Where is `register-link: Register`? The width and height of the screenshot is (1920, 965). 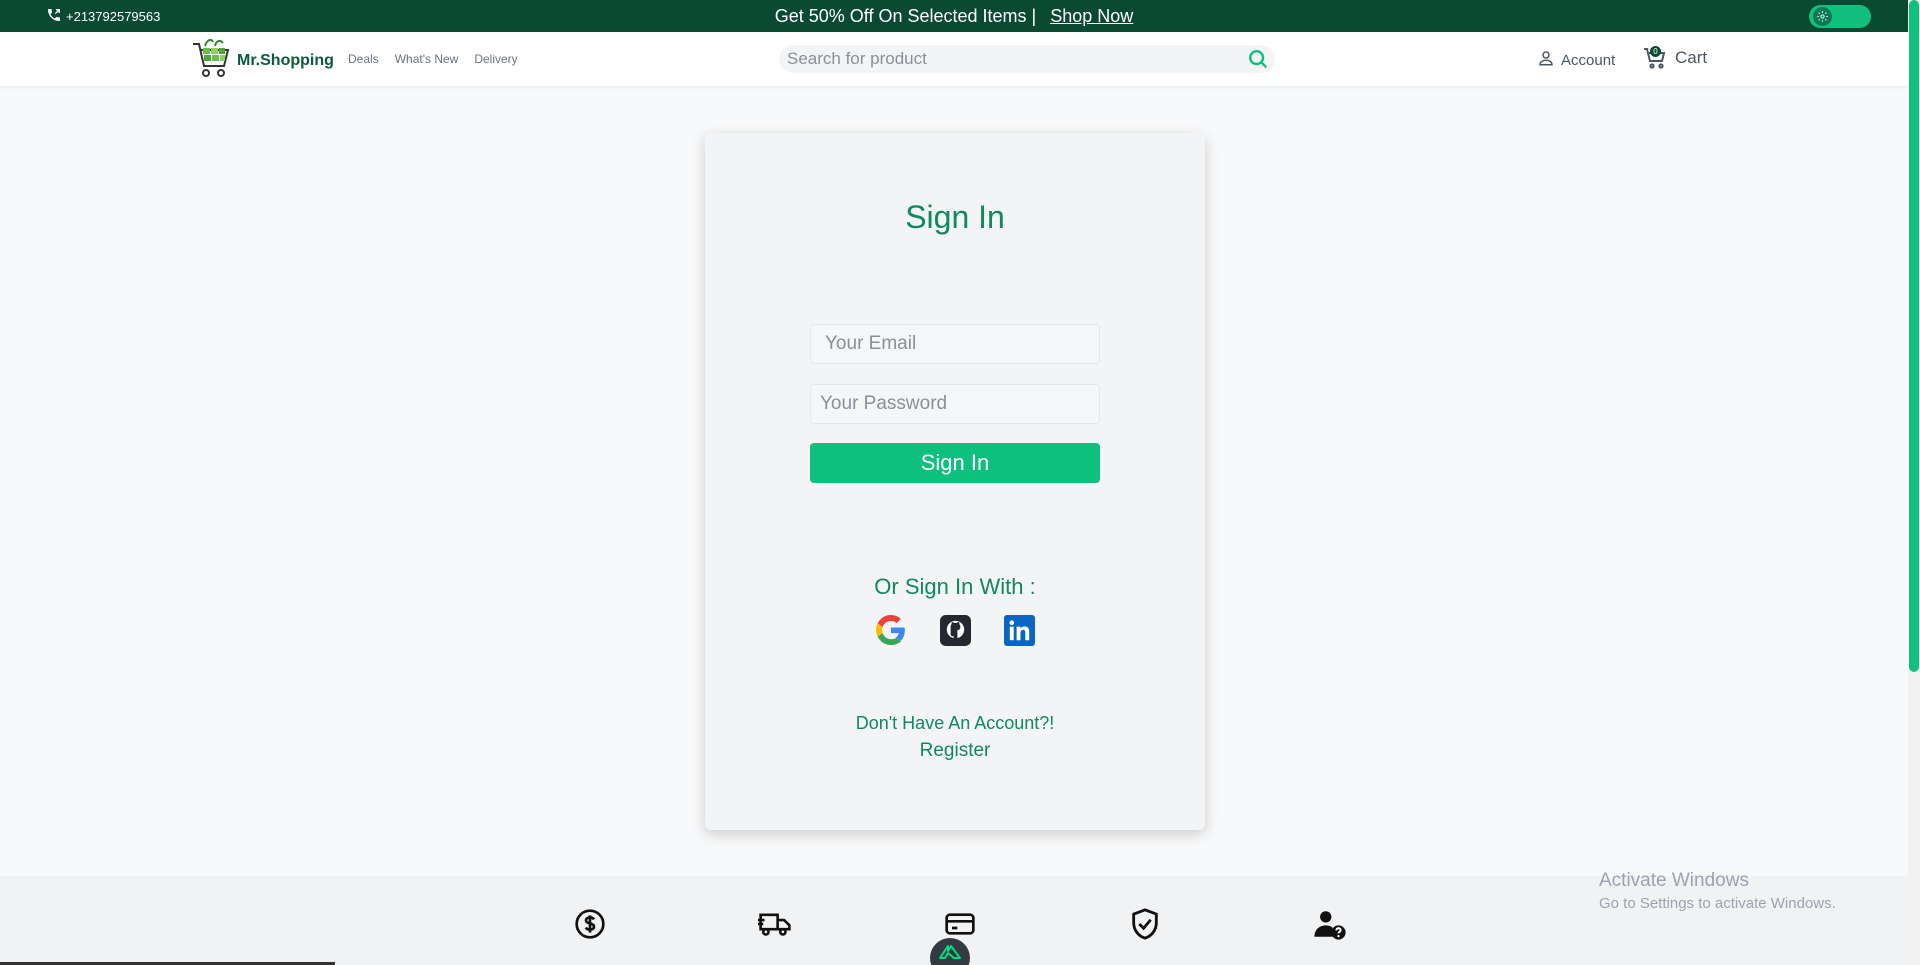
register-link: Register is located at coordinates (955, 751).